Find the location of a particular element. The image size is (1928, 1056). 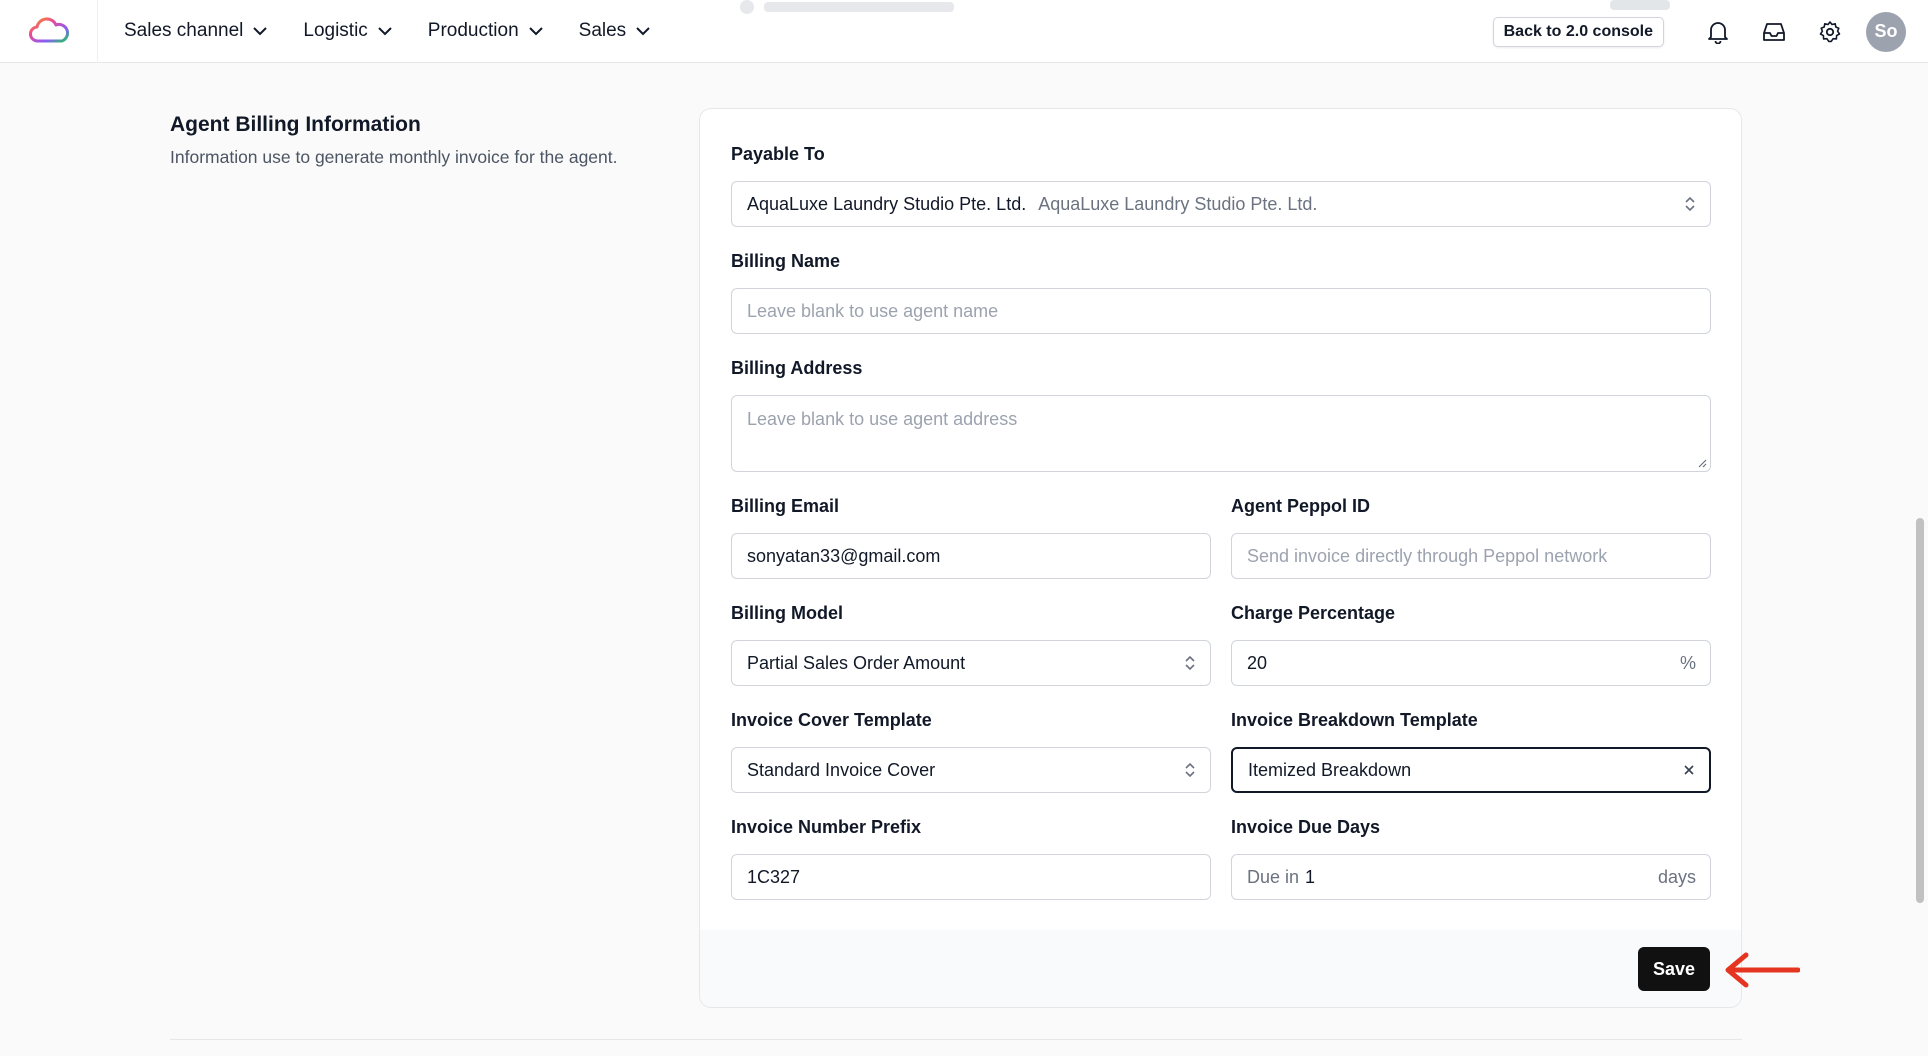

faded-background-content is located at coordinates (855, 7).